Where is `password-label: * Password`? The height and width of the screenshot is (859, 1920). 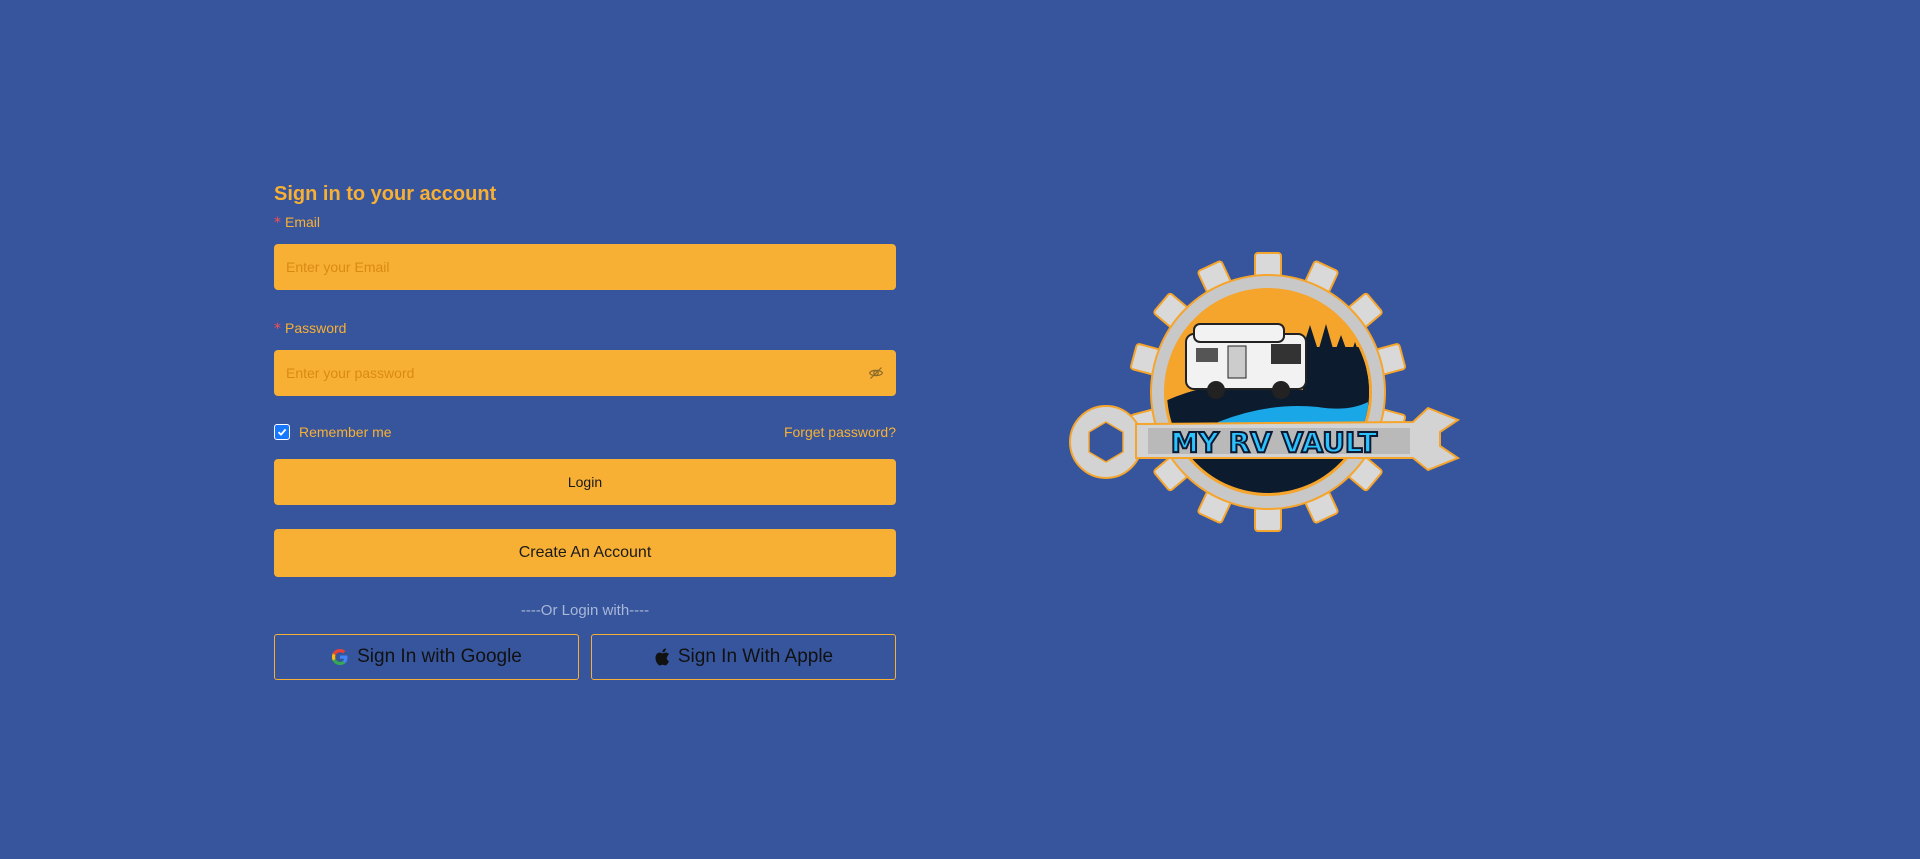 password-label: * Password is located at coordinates (585, 328).